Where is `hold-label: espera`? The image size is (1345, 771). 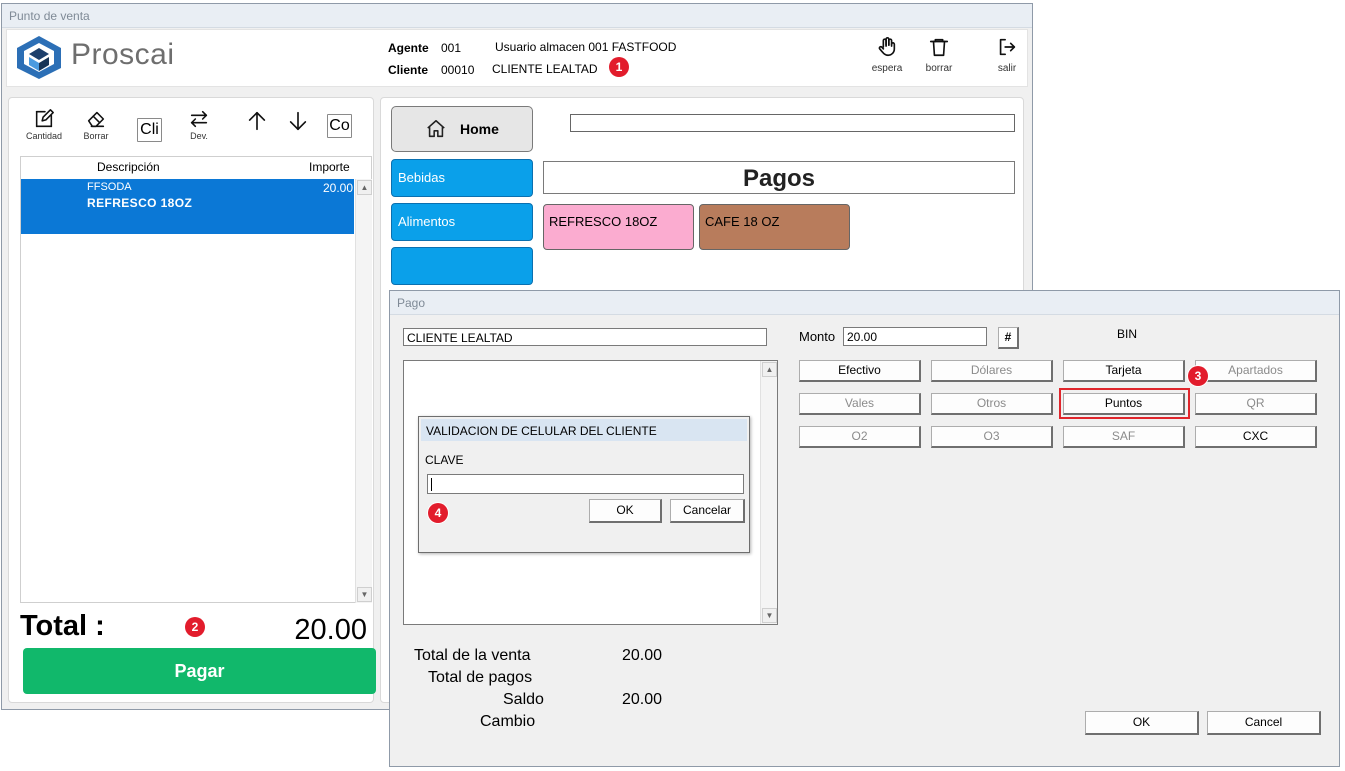
hold-label: espera is located at coordinates (887, 68).